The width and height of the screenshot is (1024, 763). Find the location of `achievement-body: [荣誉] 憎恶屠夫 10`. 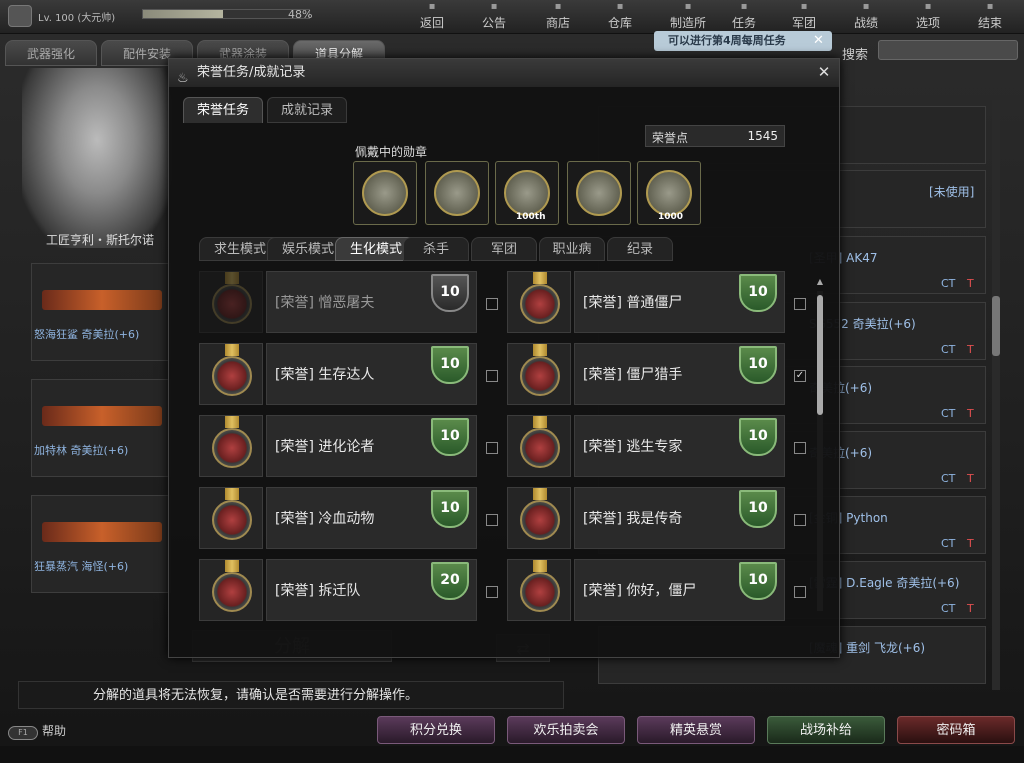

achievement-body: [荣誉] 憎恶屠夫 10 is located at coordinates (382, 302).